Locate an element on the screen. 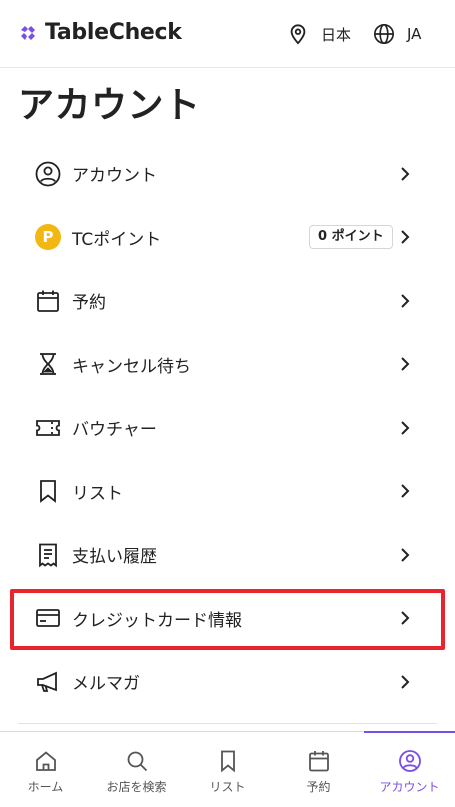  nav-tab-label: ホーム is located at coordinates (45, 787).